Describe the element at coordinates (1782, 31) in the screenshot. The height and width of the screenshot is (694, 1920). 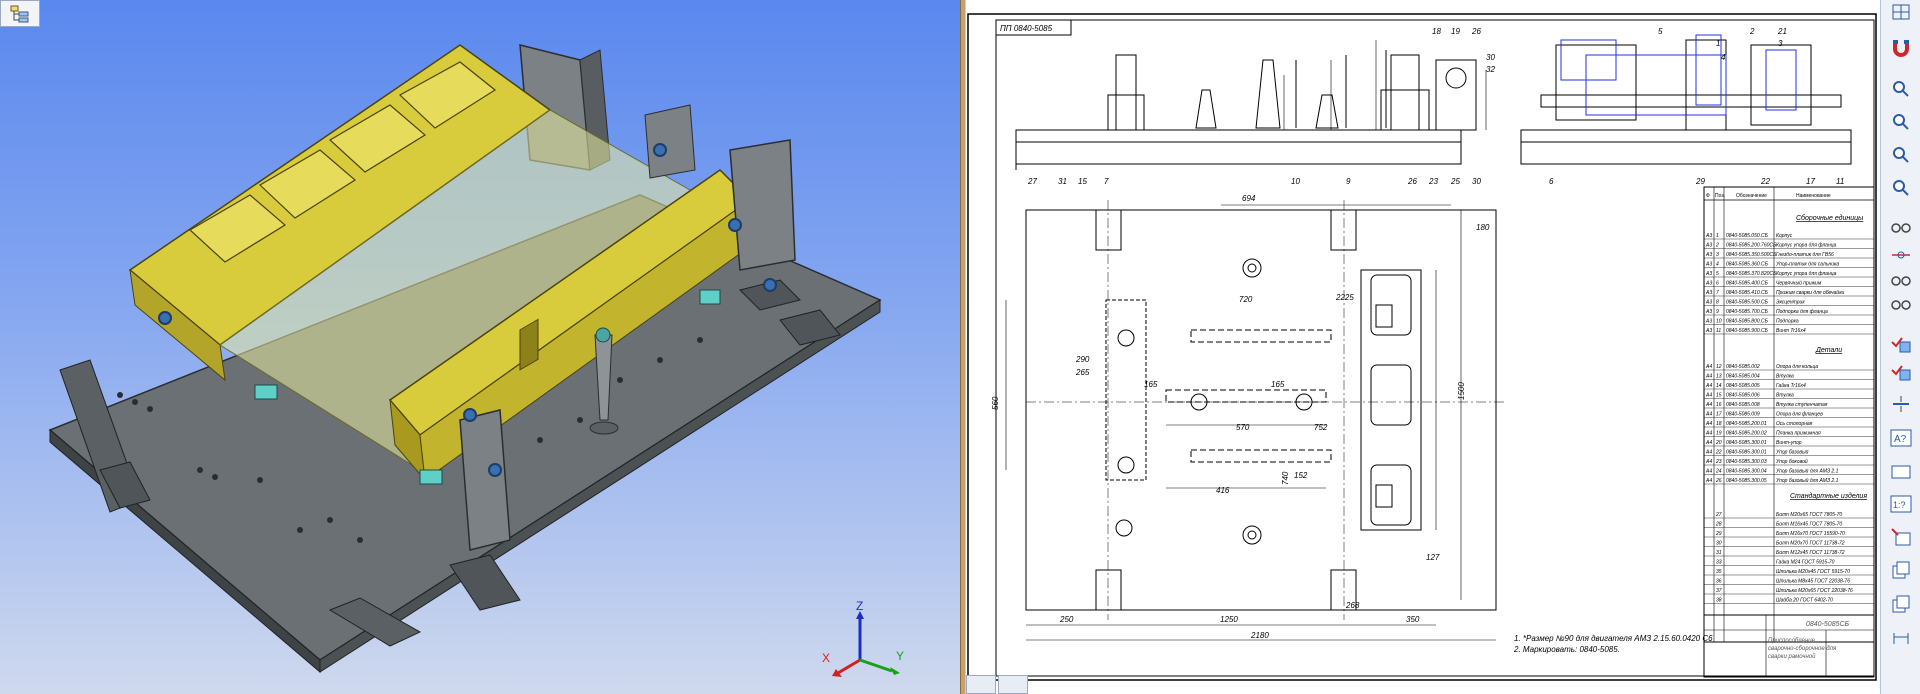
I see `balloon: 21` at that location.